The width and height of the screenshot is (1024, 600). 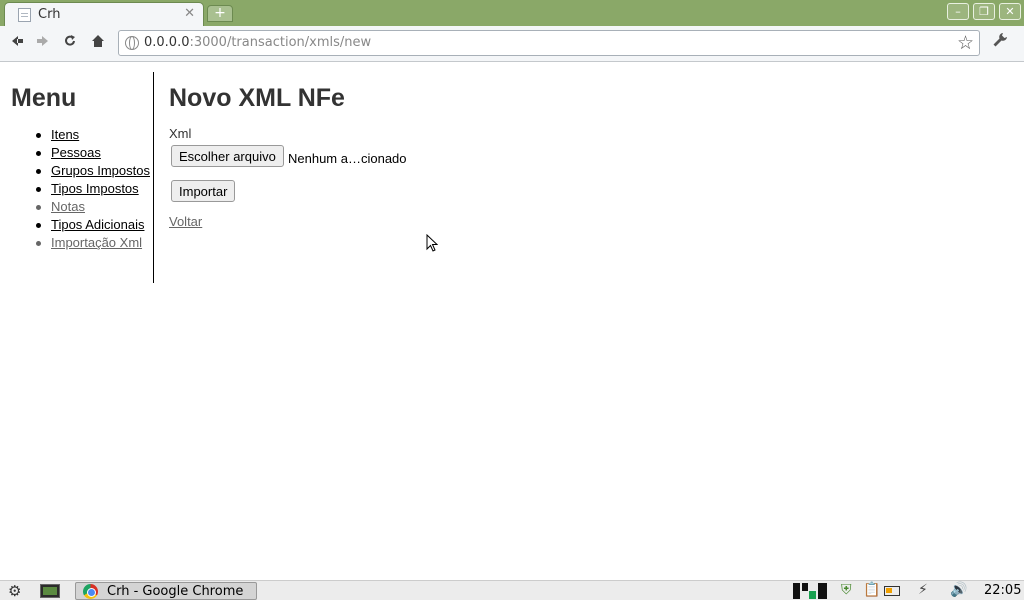 I want to click on gear-icon: ⚙, so click(x=14, y=591).